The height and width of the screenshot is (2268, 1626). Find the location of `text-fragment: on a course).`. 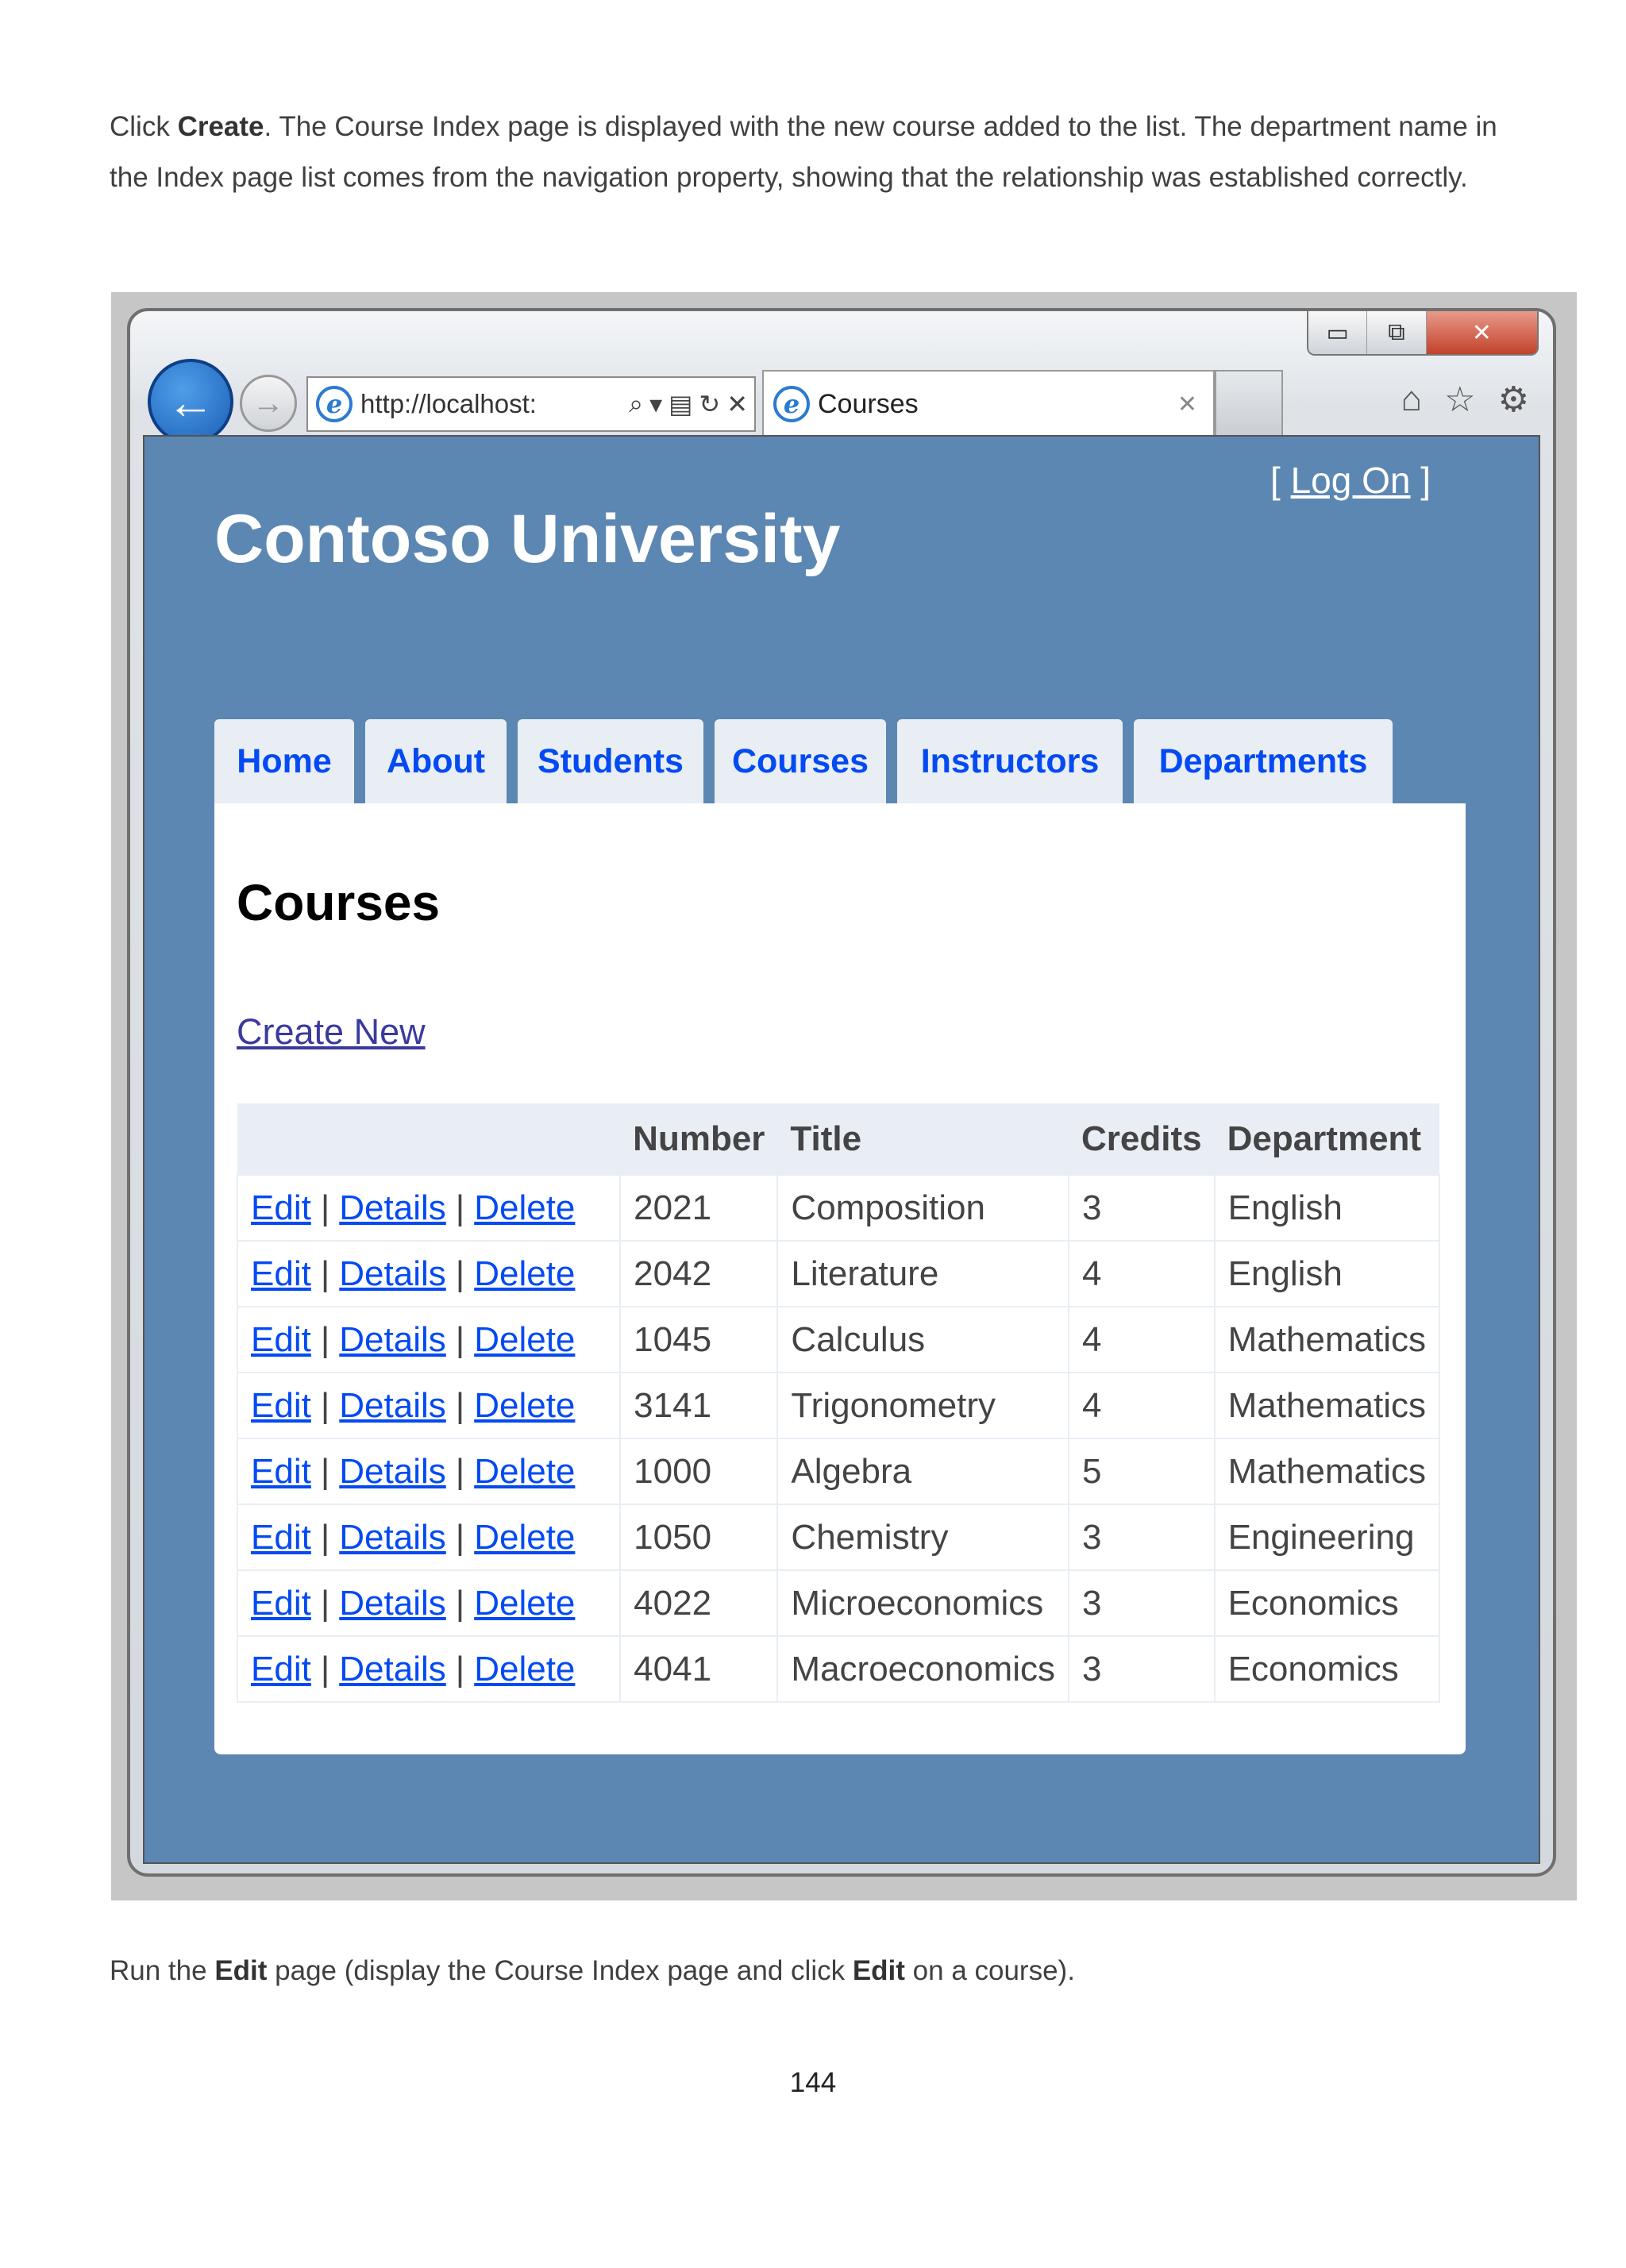

text-fragment: on a course). is located at coordinates (989, 1970).